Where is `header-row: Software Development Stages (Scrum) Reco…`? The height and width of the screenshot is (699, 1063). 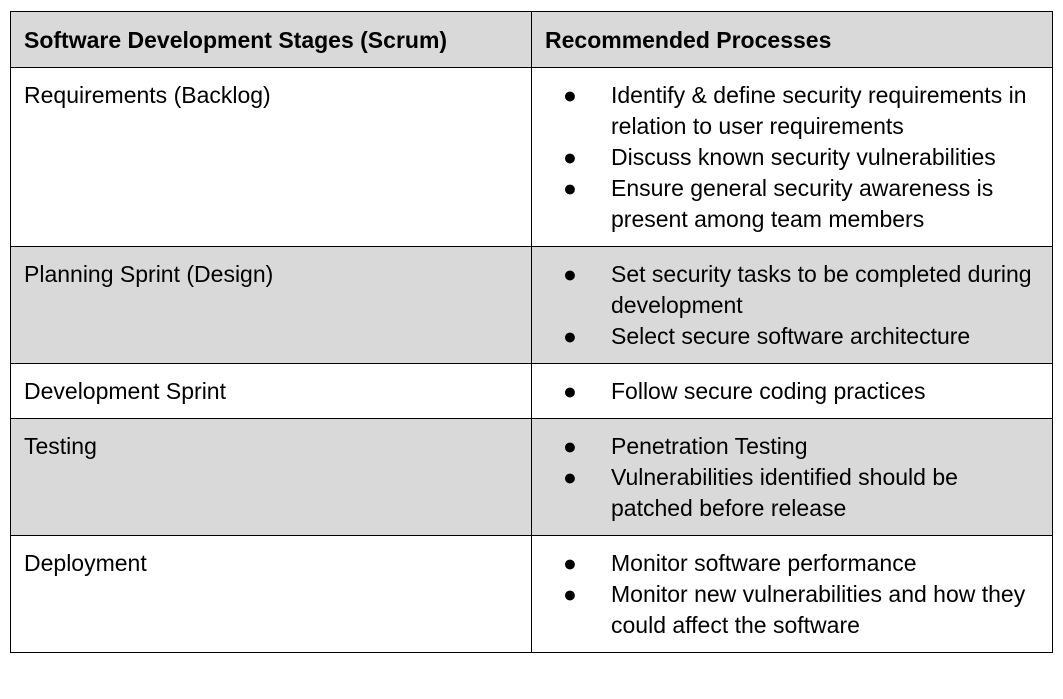 header-row: Software Development Stages (Scrum) Reco… is located at coordinates (531, 39).